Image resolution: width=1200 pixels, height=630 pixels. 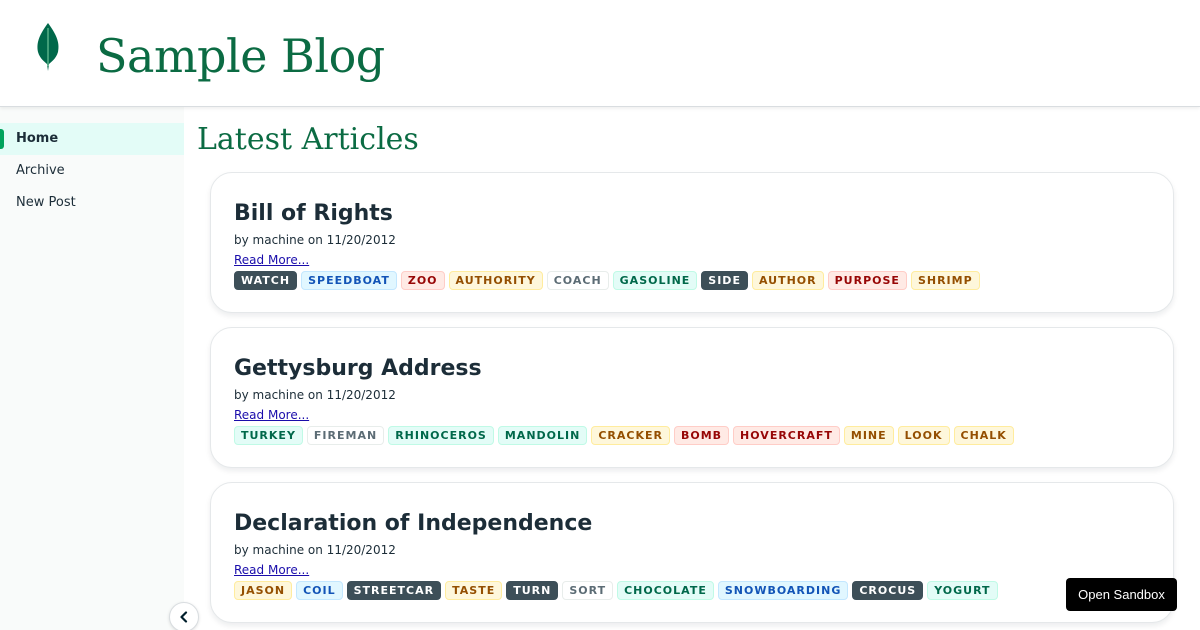 I want to click on sidebar-item-new-post: New Post, so click(x=92, y=203).